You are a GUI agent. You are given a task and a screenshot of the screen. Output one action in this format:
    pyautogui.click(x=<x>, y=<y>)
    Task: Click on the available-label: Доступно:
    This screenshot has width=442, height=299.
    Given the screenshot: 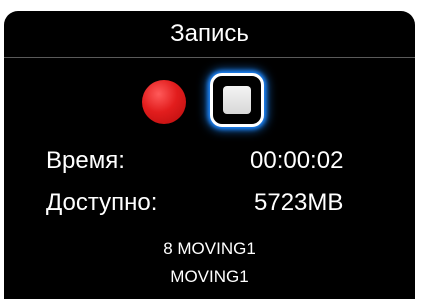 What is the action you would take?
    pyautogui.click(x=102, y=202)
    